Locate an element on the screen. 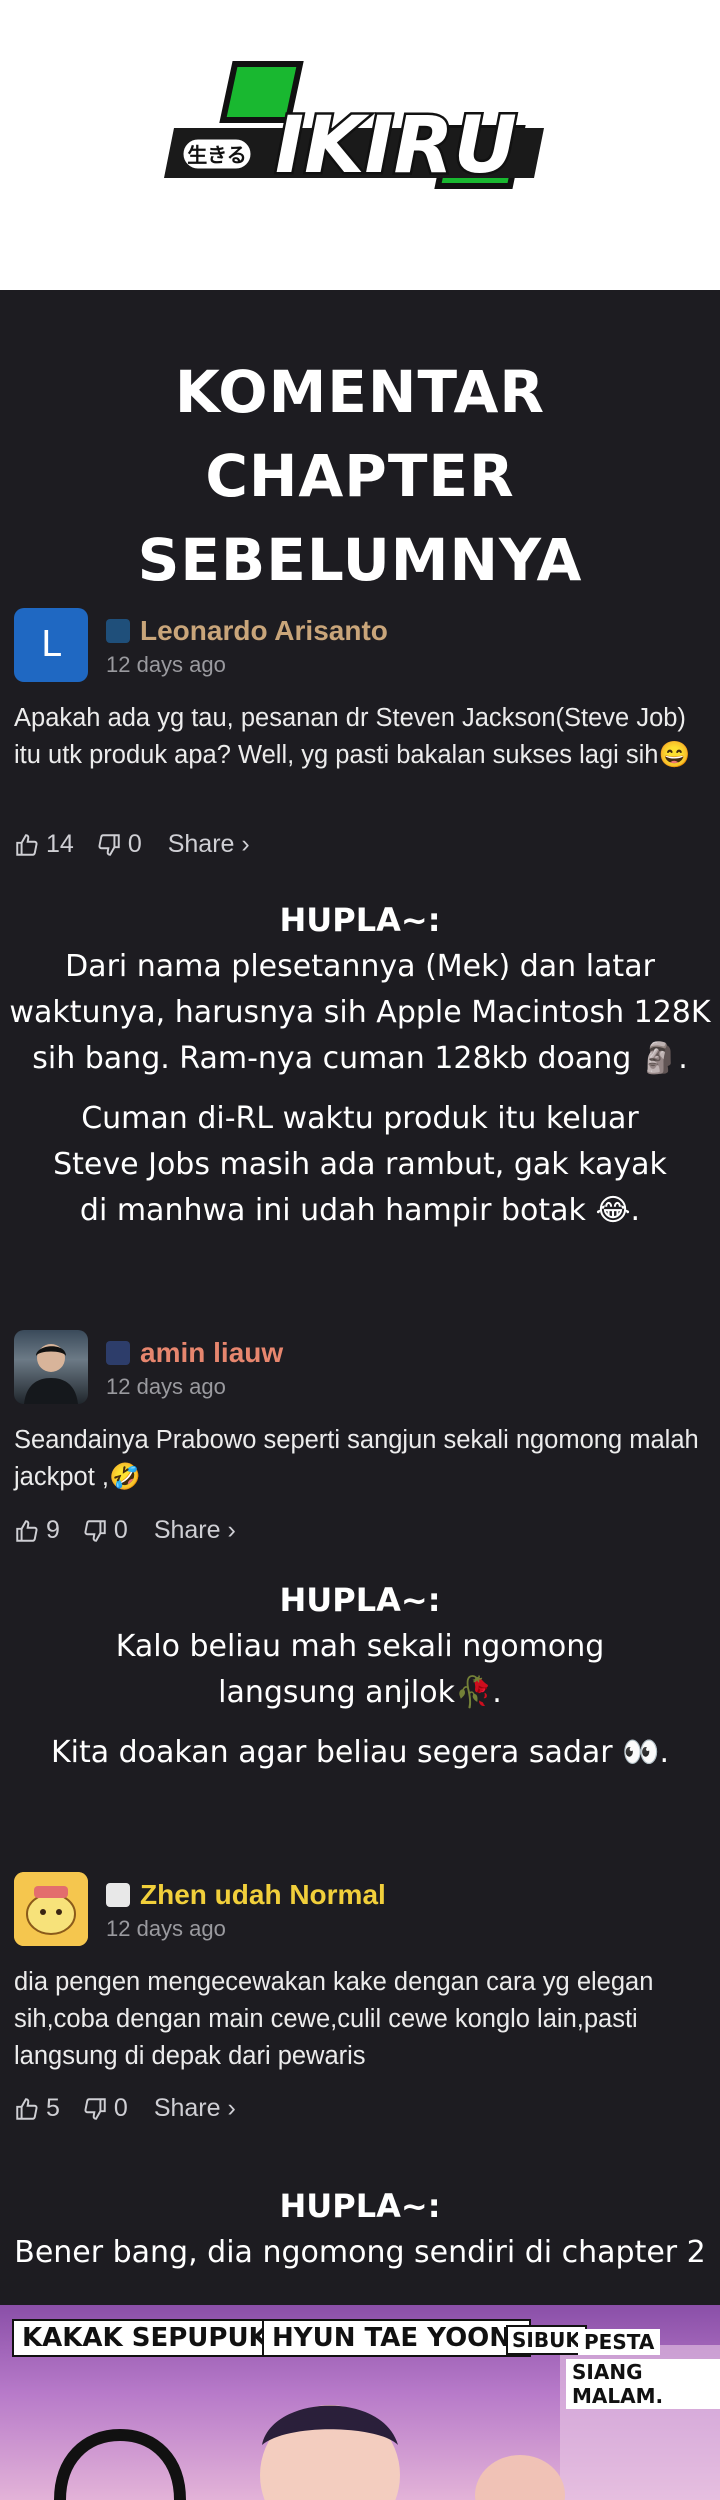 This screenshot has height=2500, width=720. reply-line: di manhwa ini udah hampir botak 😂. is located at coordinates (360, 1210).